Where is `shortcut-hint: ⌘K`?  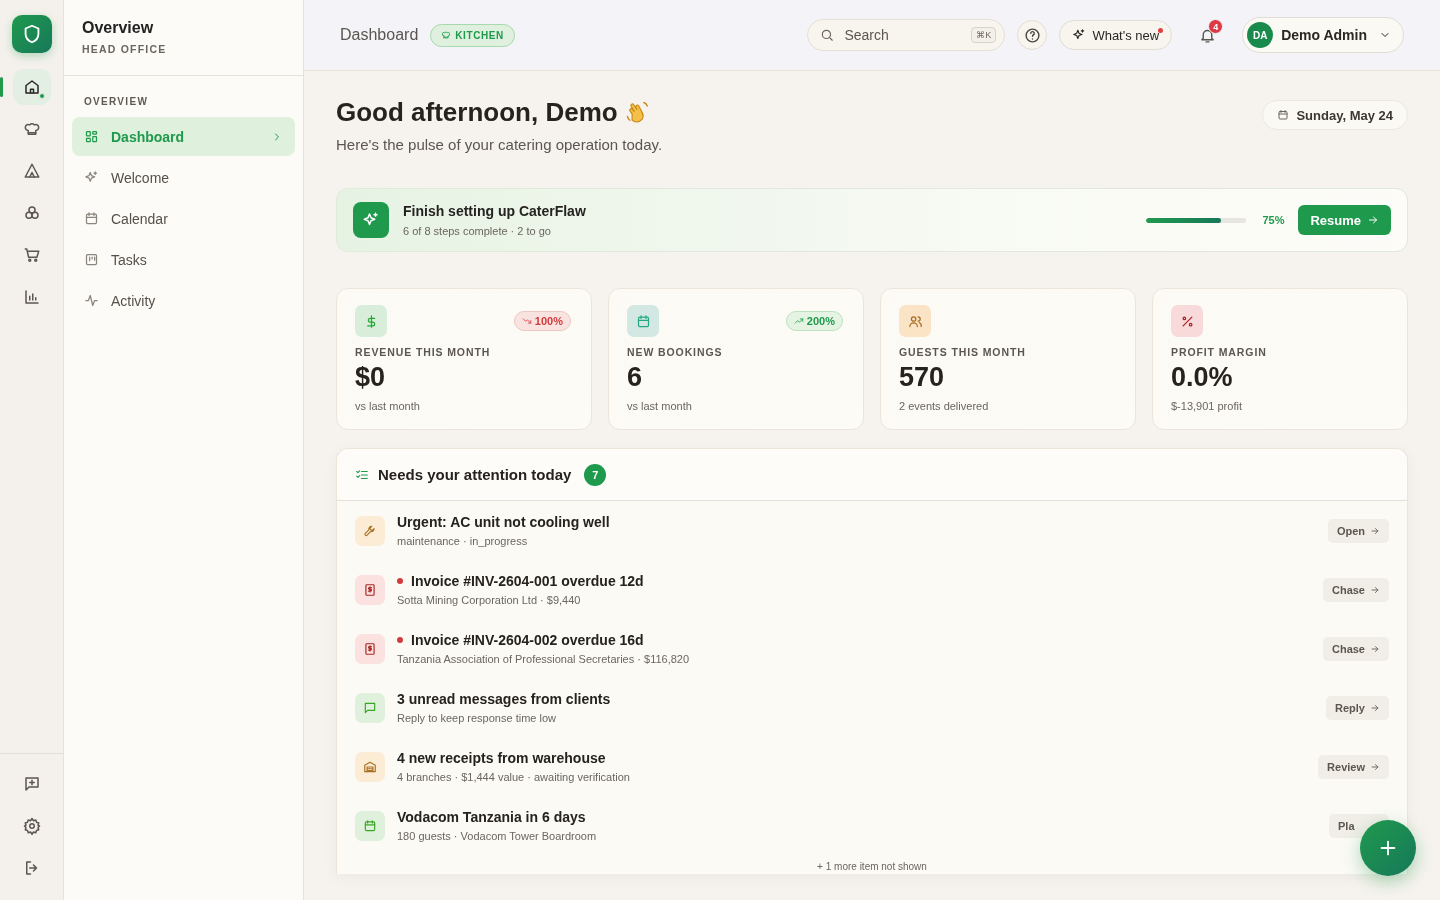 shortcut-hint: ⌘K is located at coordinates (984, 35).